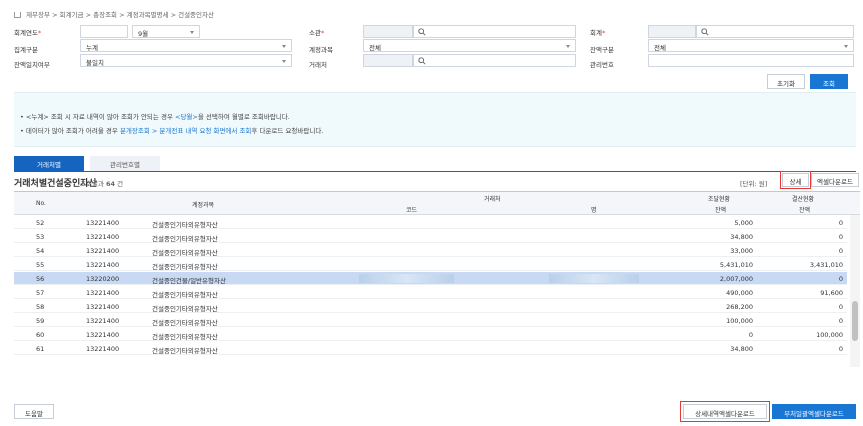 The width and height of the screenshot is (863, 426). I want to click on attached-excel-download-button: 부처일괄엑셀다운로드, so click(814, 411).